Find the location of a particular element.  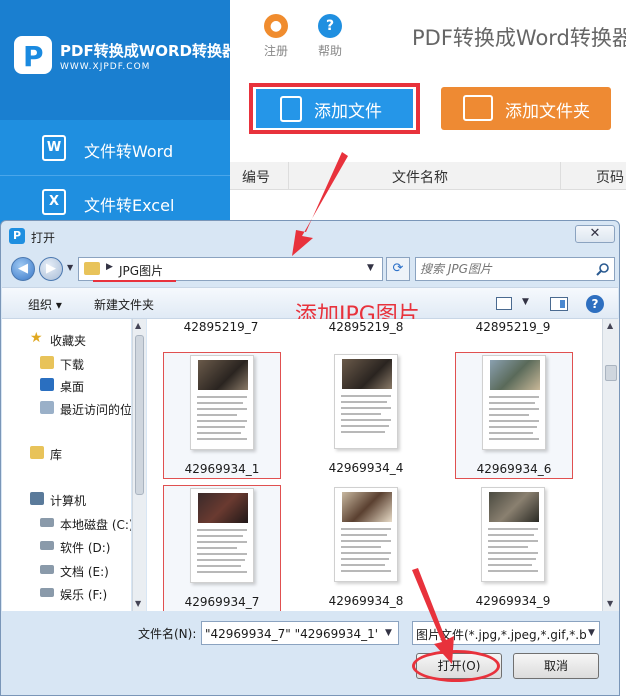

organize-menu: 组织 ▾ is located at coordinates (45, 304).